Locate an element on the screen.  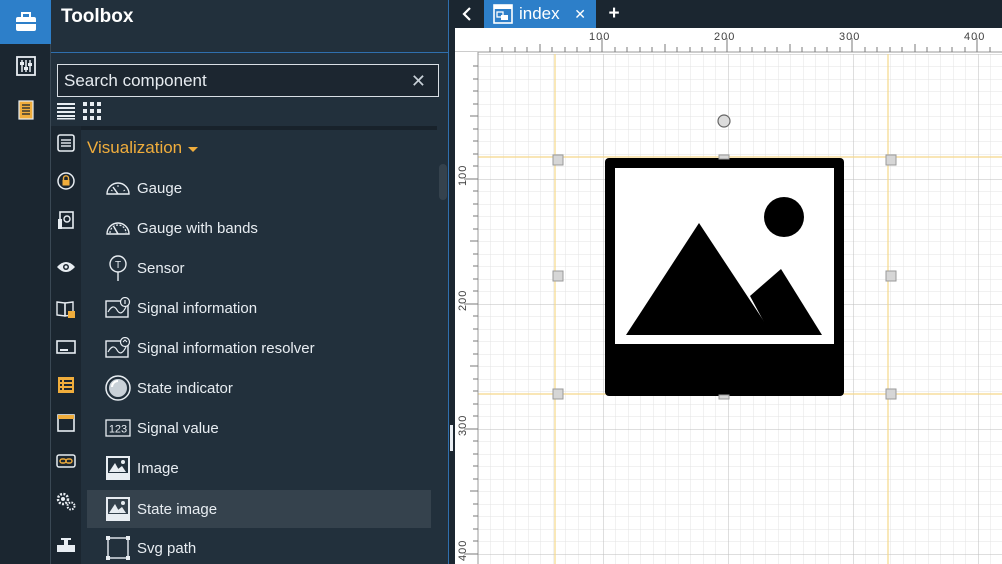
category-button-advanced is located at coordinates (66, 501).